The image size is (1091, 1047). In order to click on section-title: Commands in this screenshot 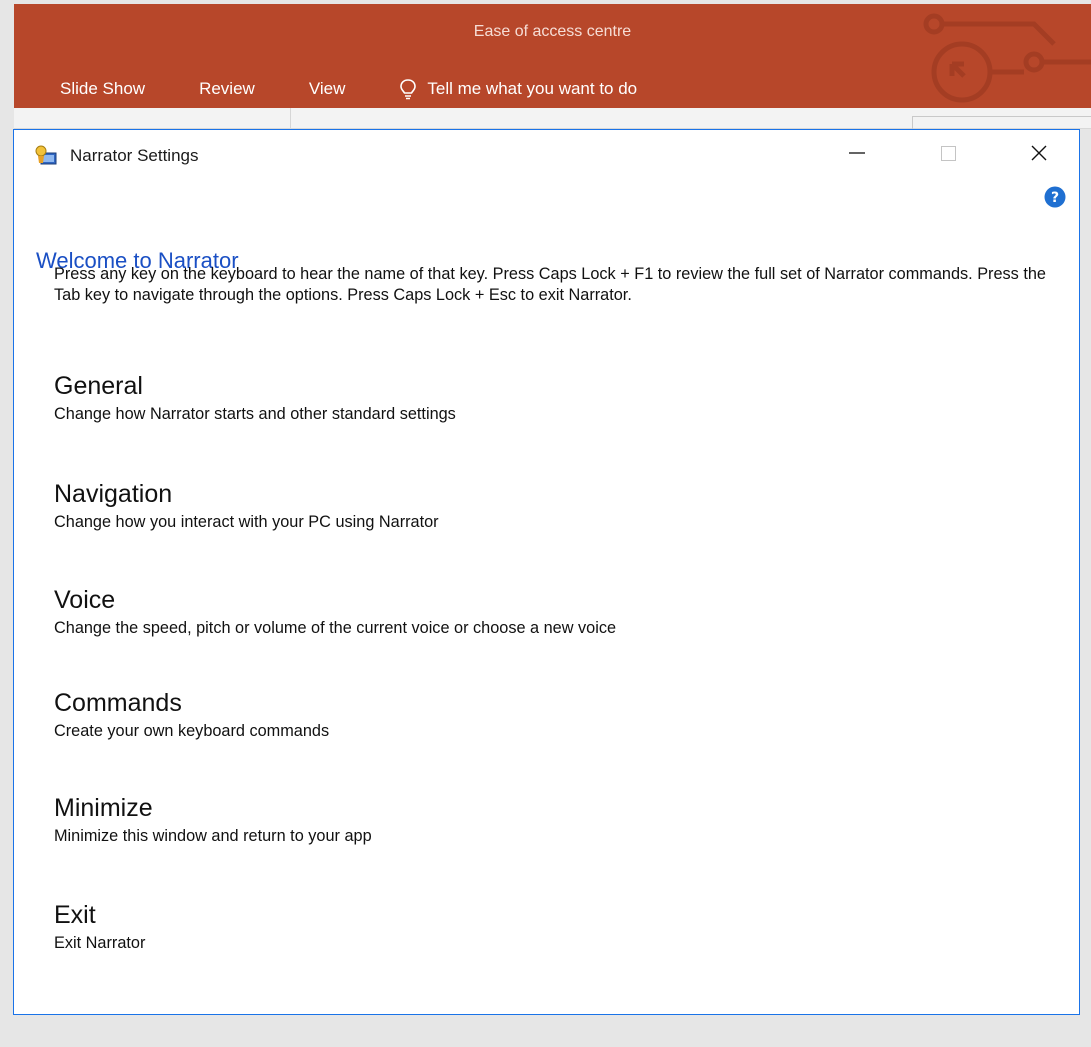, I will do `click(118, 703)`.